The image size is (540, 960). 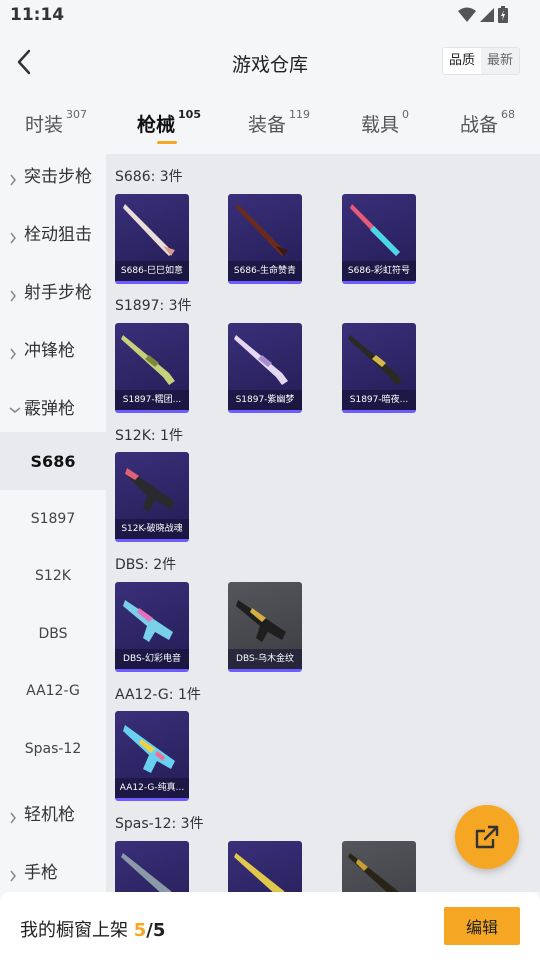 What do you see at coordinates (53, 519) in the screenshot?
I see `sidebar-sub-s1897: S1897` at bounding box center [53, 519].